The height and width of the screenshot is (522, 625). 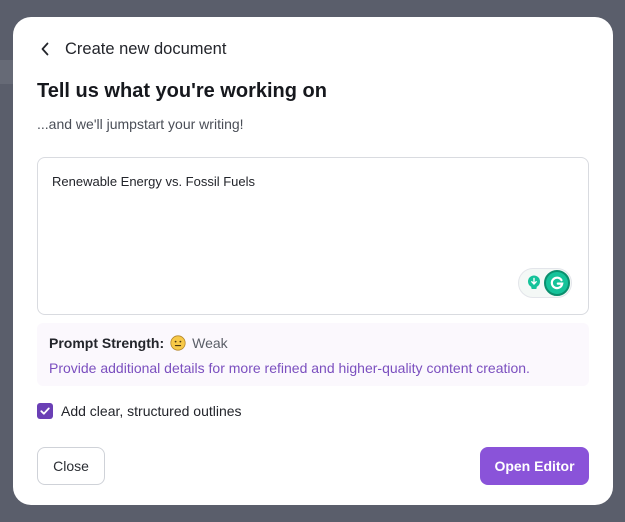 I want to click on outline-label: Add clear, structured outlines, so click(x=151, y=411).